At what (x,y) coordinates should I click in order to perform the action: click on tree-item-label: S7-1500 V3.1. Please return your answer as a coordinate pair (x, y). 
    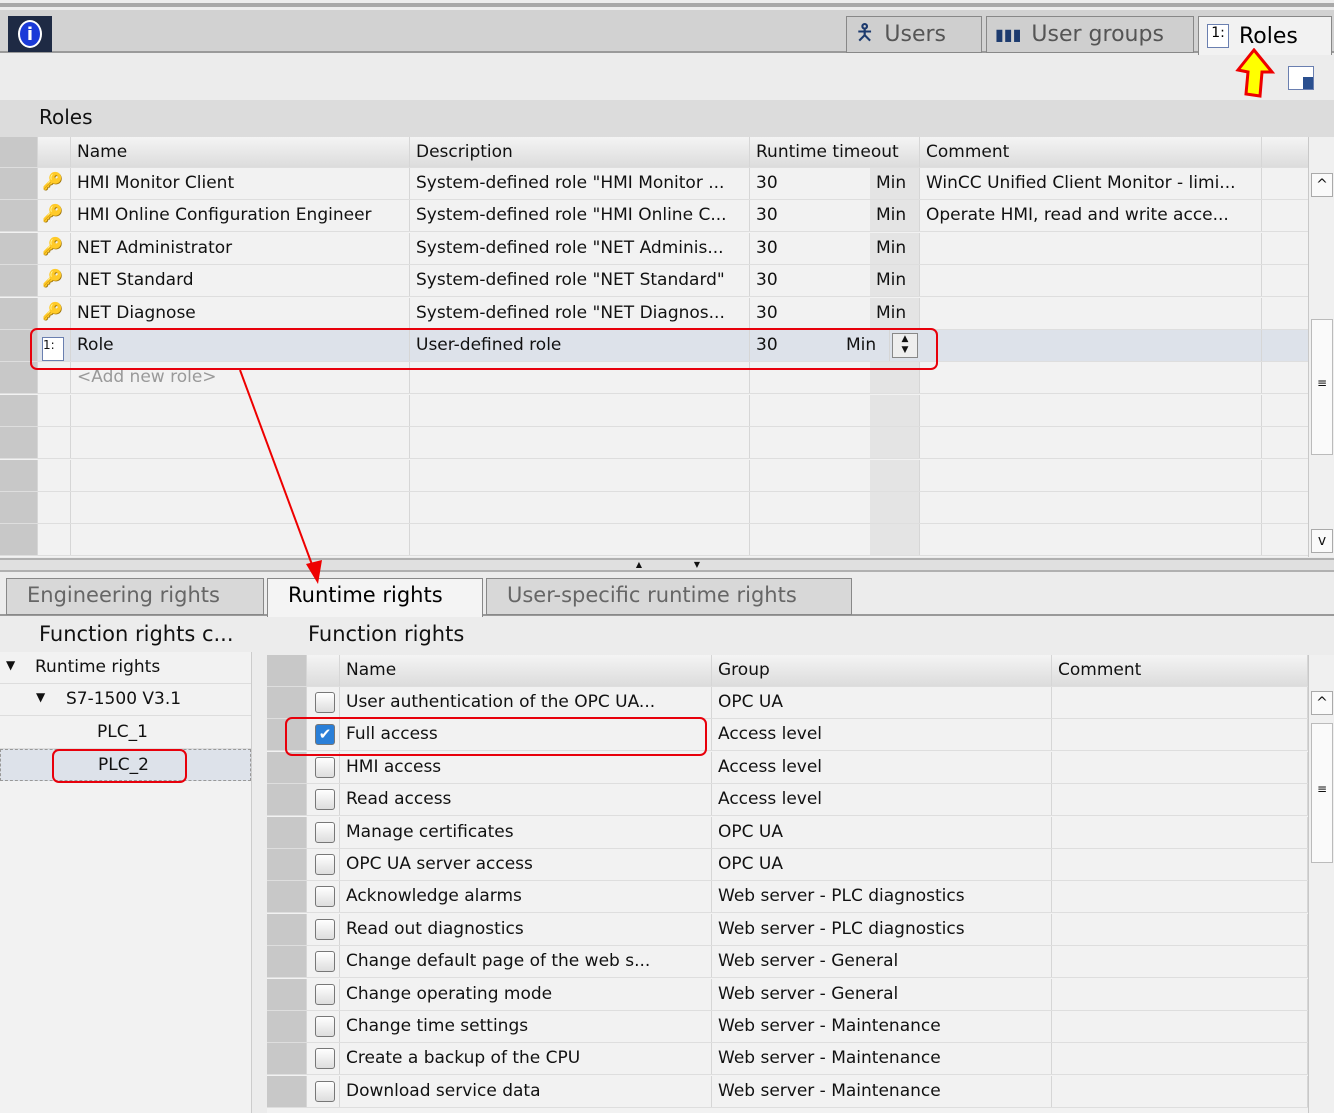
    Looking at the image, I should click on (124, 699).